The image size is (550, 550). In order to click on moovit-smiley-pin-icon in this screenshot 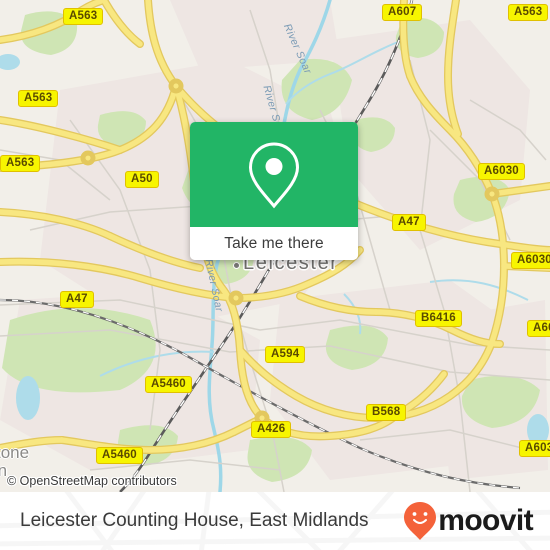, I will do `click(420, 521)`.